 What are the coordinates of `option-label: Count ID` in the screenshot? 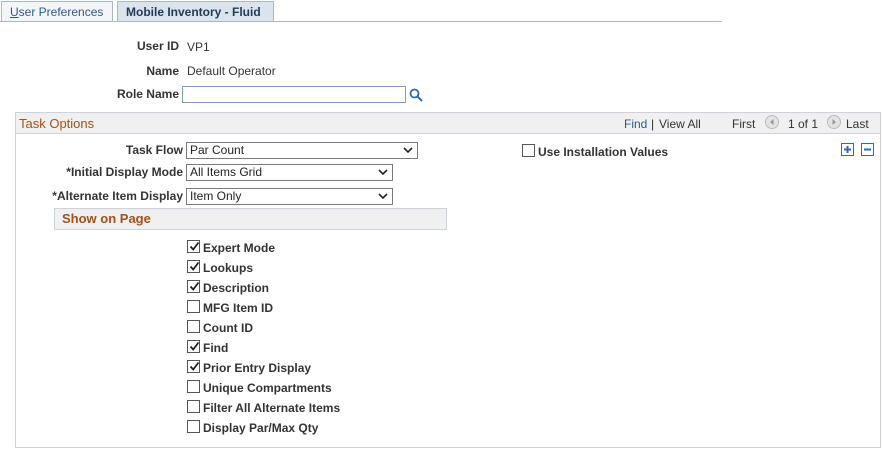 It's located at (228, 328).